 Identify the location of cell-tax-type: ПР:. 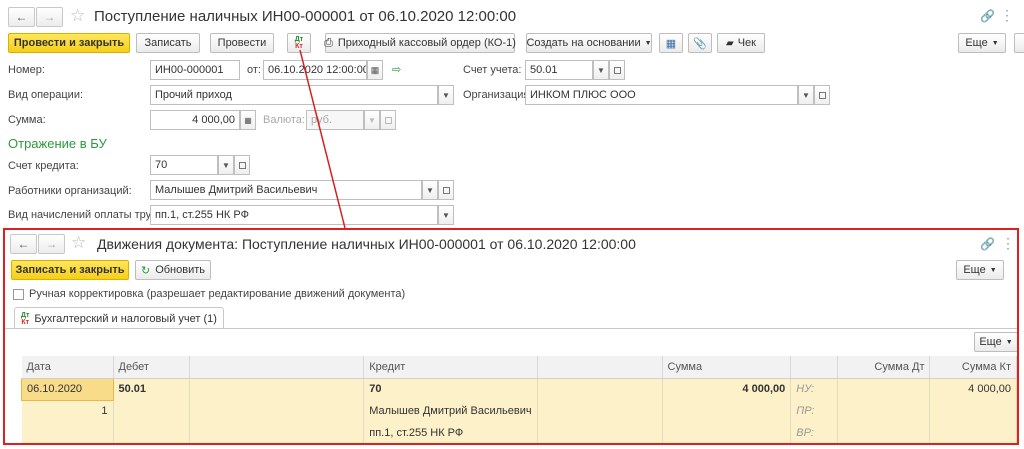
(814, 411).